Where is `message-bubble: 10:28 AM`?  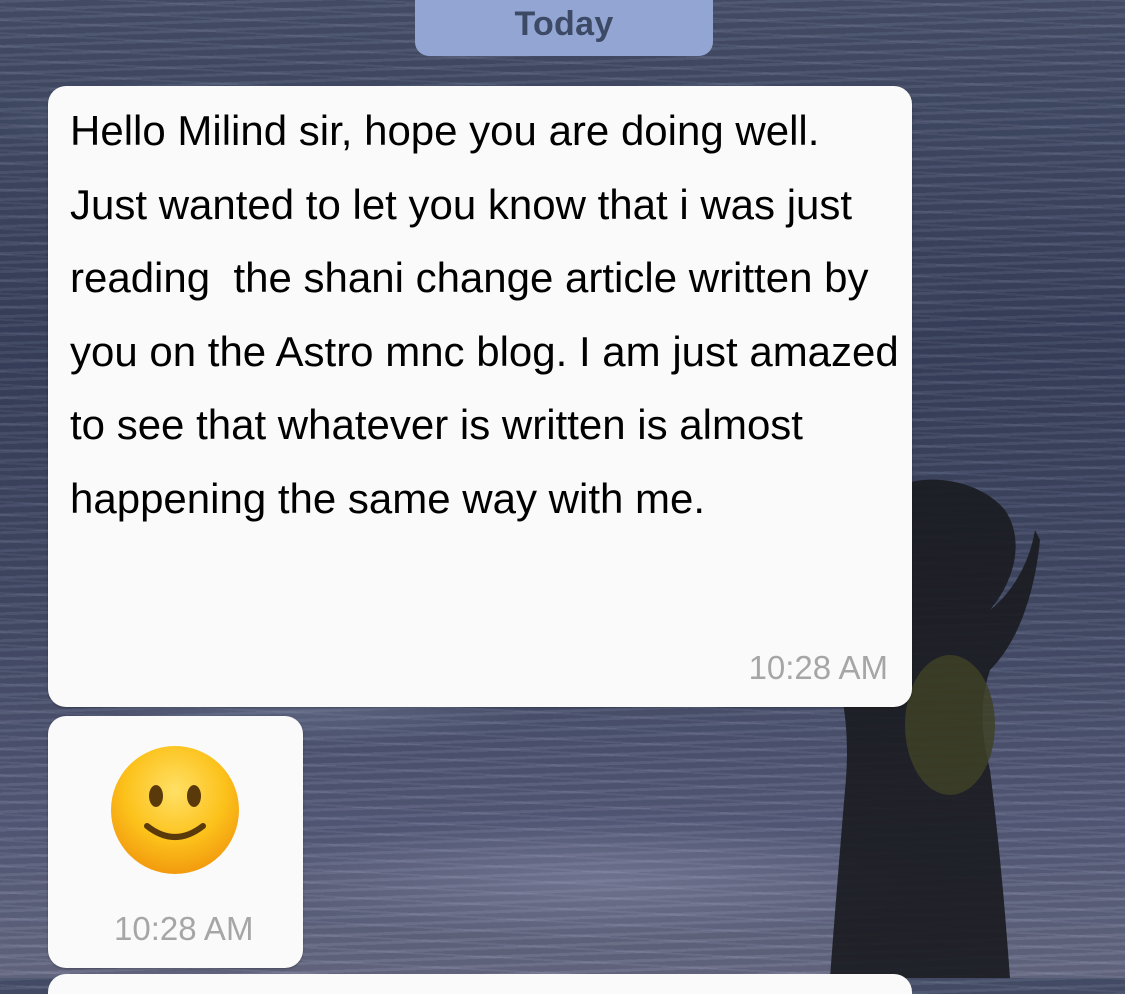 message-bubble: 10:28 AM is located at coordinates (175, 842).